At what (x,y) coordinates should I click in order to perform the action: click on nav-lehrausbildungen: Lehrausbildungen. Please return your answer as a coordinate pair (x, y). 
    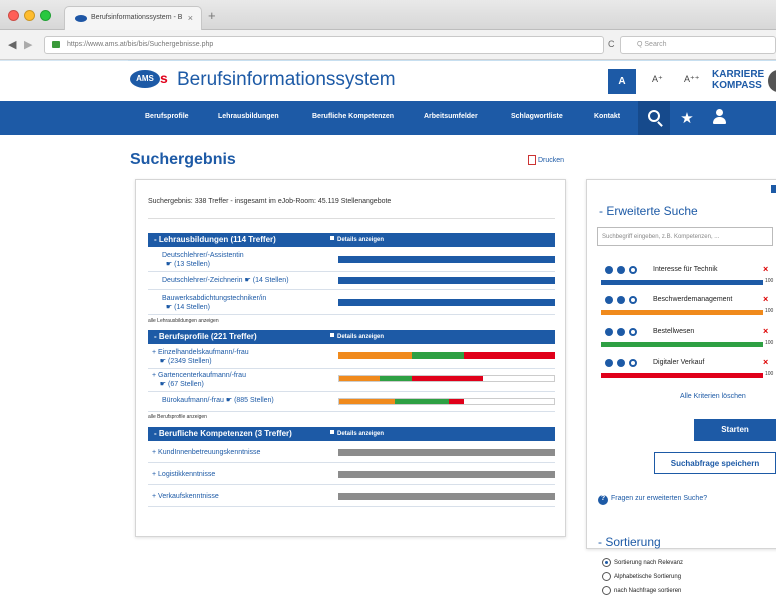
    Looking at the image, I should click on (248, 116).